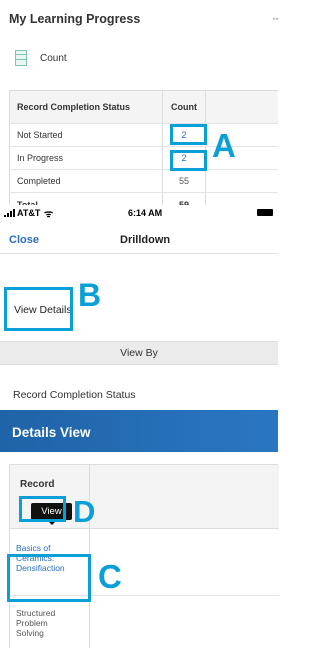 The width and height of the screenshot is (320, 648). Describe the element at coordinates (139, 431) in the screenshot. I see `details-header: Details View` at that location.